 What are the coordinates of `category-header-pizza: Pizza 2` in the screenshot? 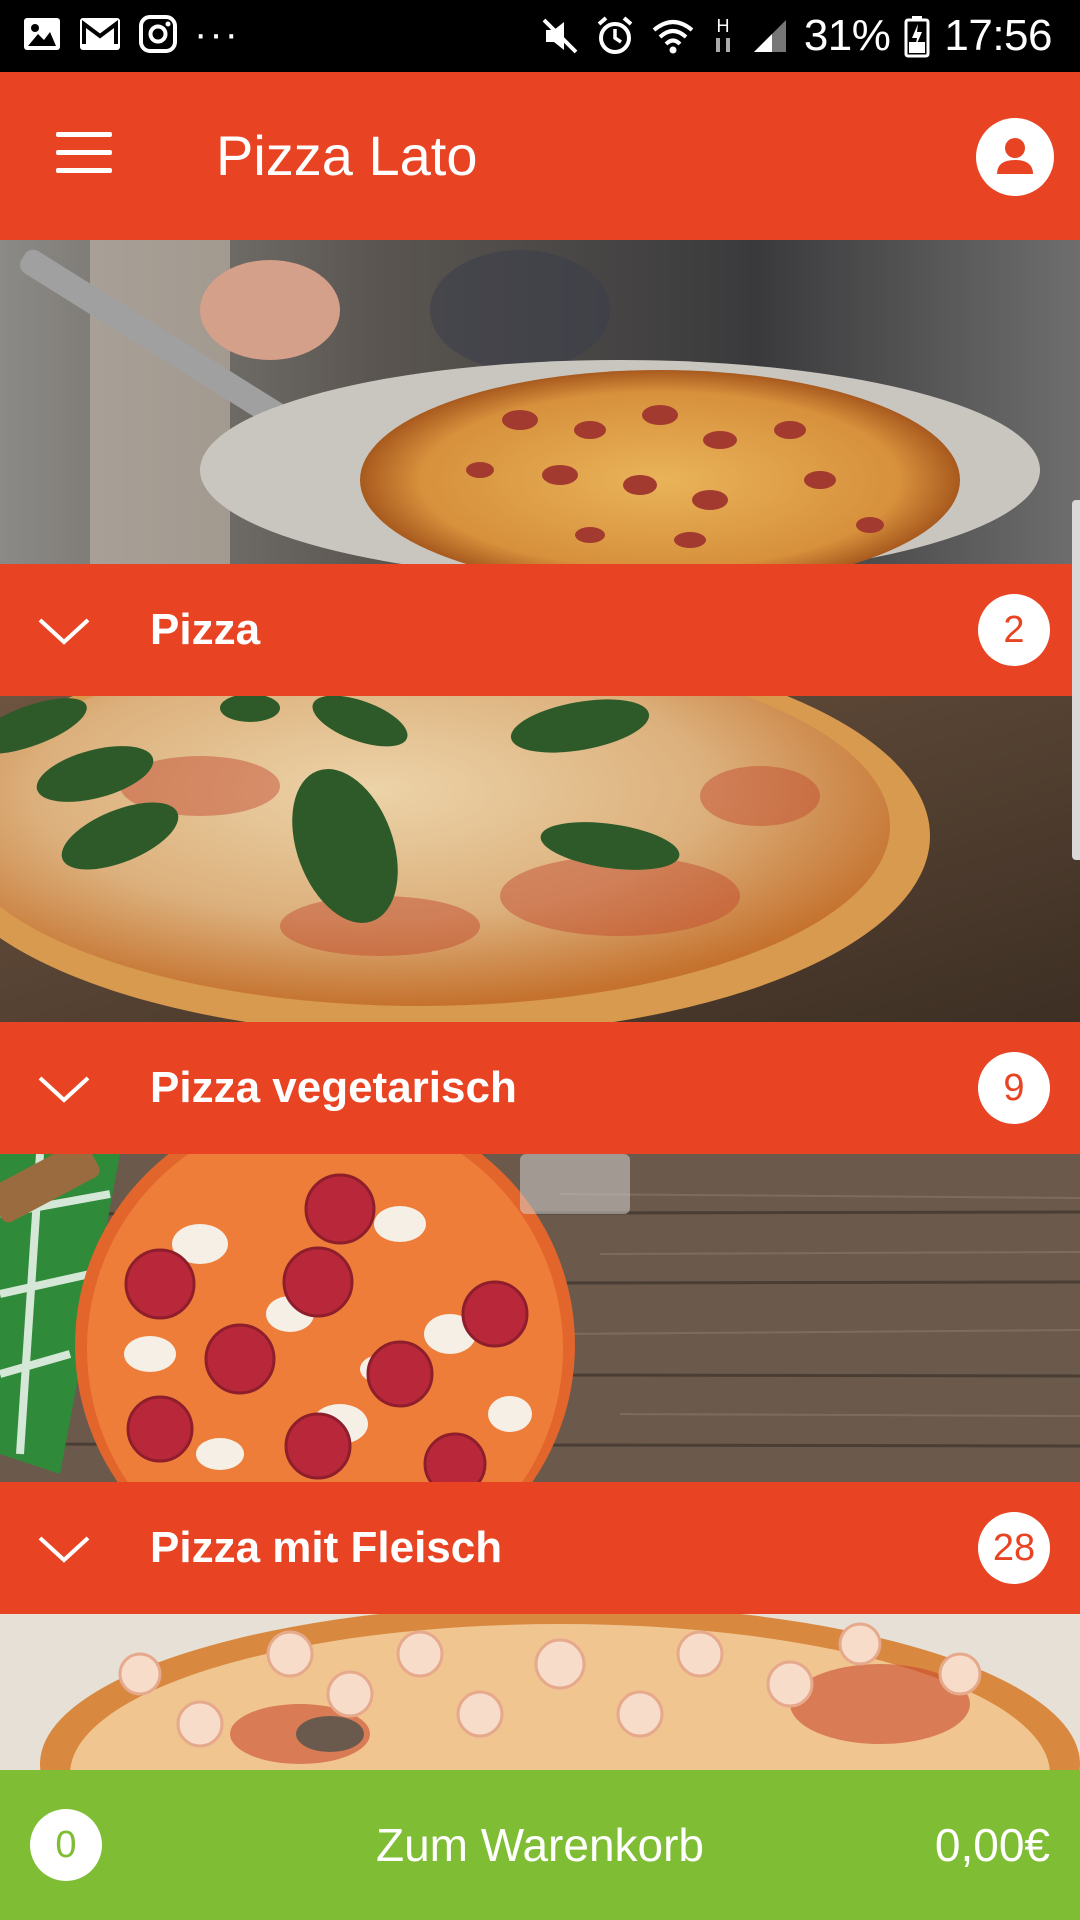 It's located at (540, 630).